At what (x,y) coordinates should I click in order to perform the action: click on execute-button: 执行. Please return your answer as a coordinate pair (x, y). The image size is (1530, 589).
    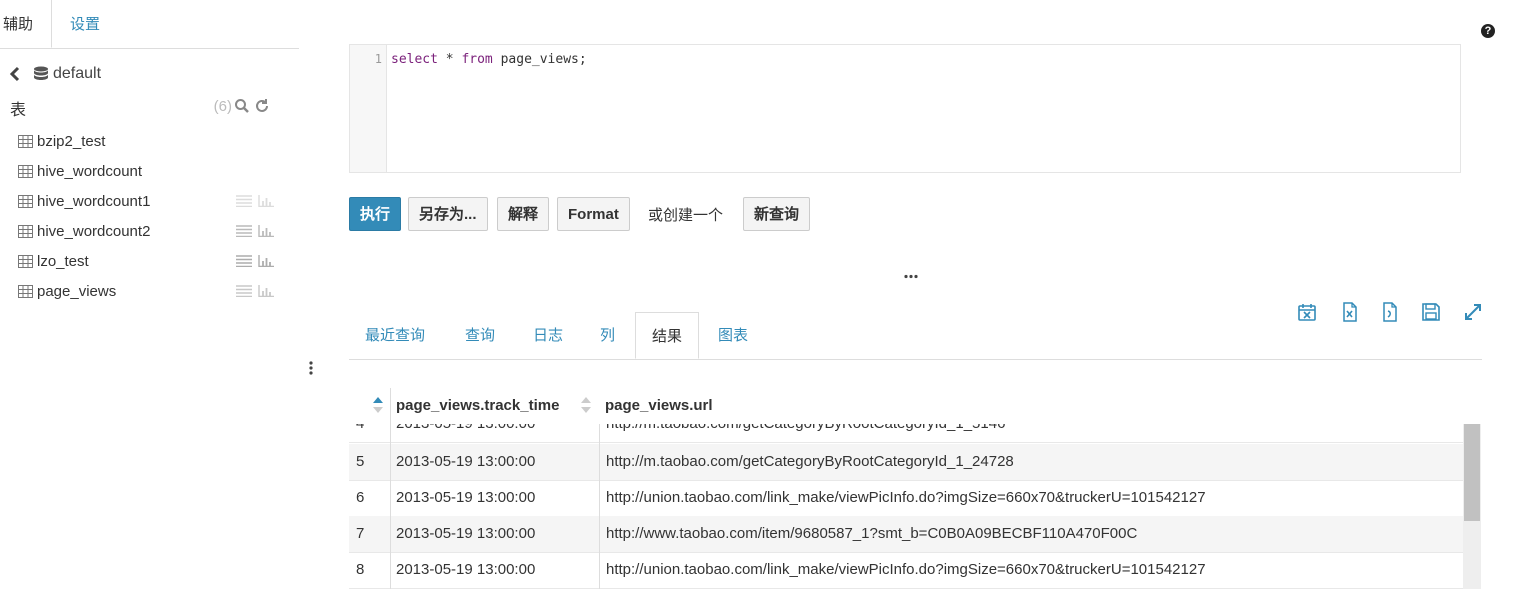
    Looking at the image, I should click on (375, 214).